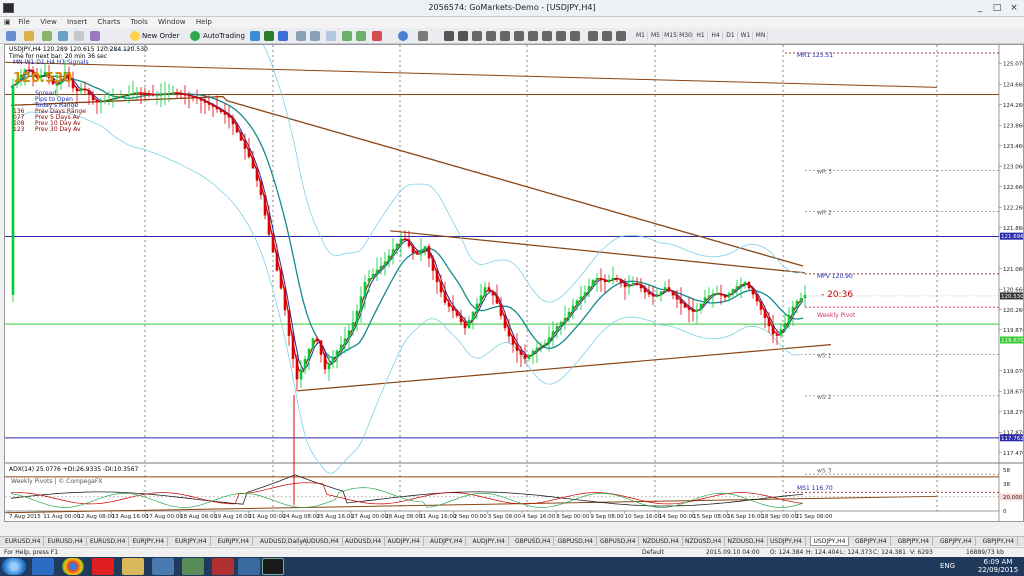 The image size is (1024, 576). What do you see at coordinates (11, 36) in the screenshot?
I see `new-chart-icon` at bounding box center [11, 36].